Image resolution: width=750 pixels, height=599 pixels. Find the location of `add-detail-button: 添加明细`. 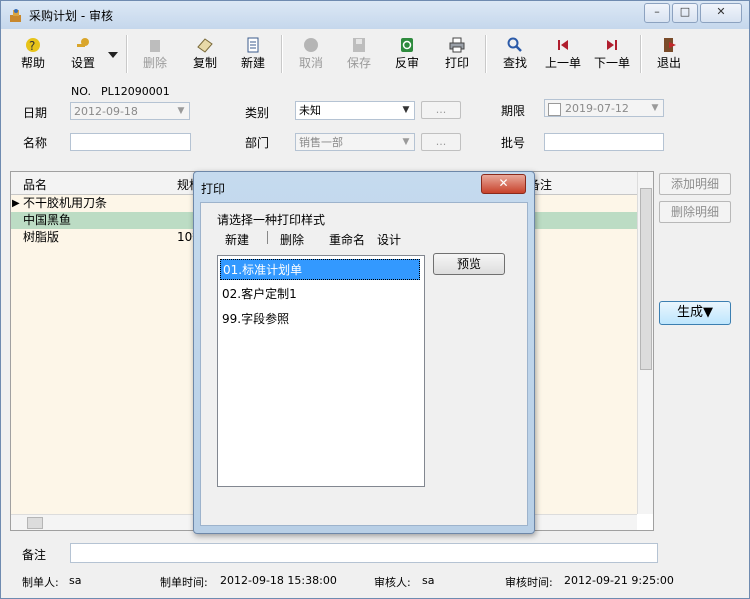

add-detail-button: 添加明细 is located at coordinates (695, 184).